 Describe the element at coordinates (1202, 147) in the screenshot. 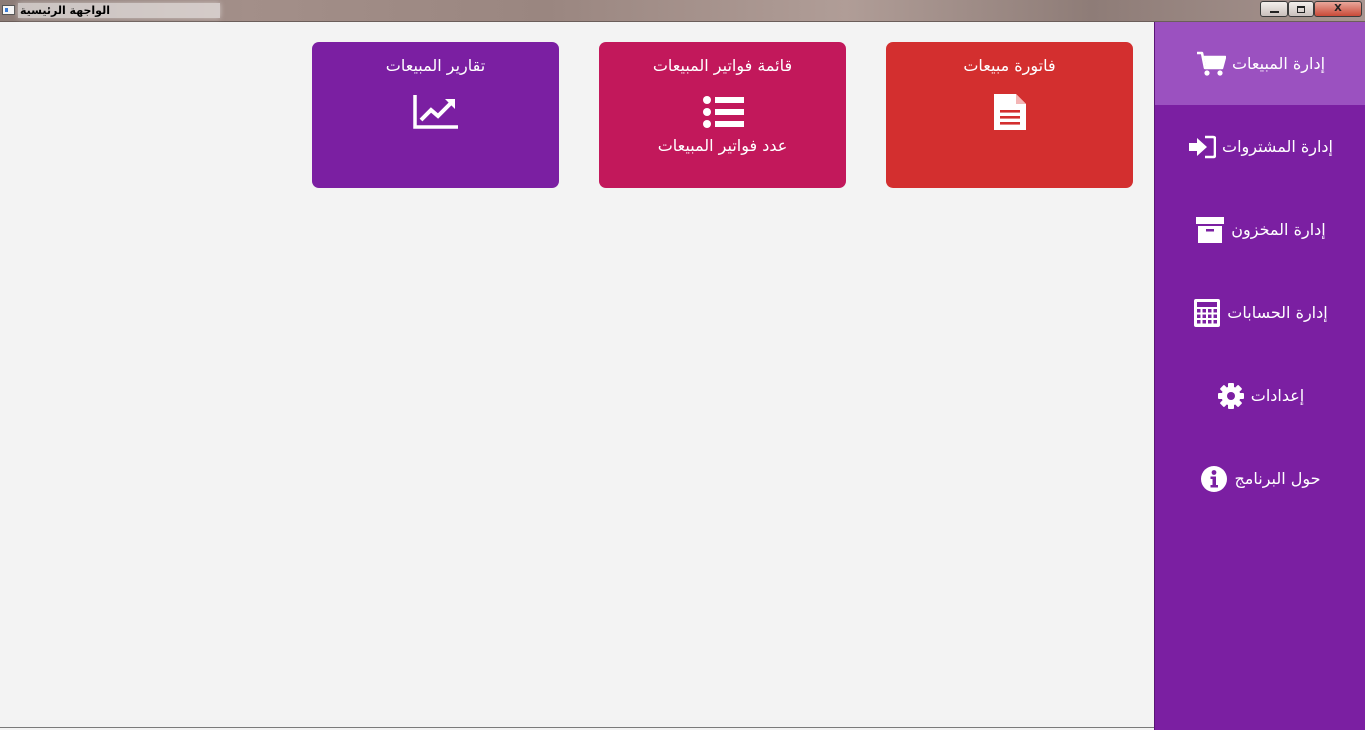

I see `sign-in-icon` at that location.